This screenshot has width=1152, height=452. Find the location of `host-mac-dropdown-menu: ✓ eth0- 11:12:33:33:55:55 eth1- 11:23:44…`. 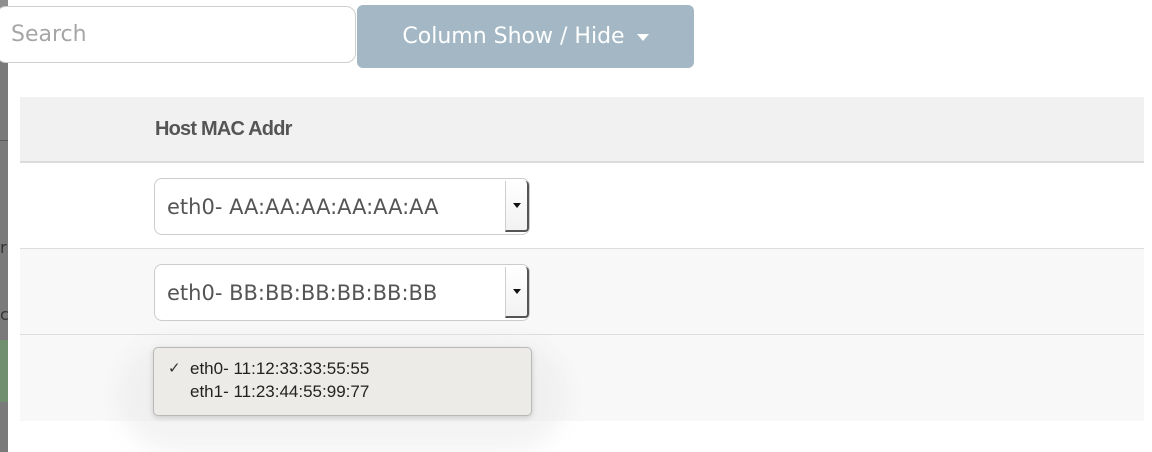

host-mac-dropdown-menu: ✓ eth0- 11:12:33:33:55:55 eth1- 11:23:44… is located at coordinates (342, 381).